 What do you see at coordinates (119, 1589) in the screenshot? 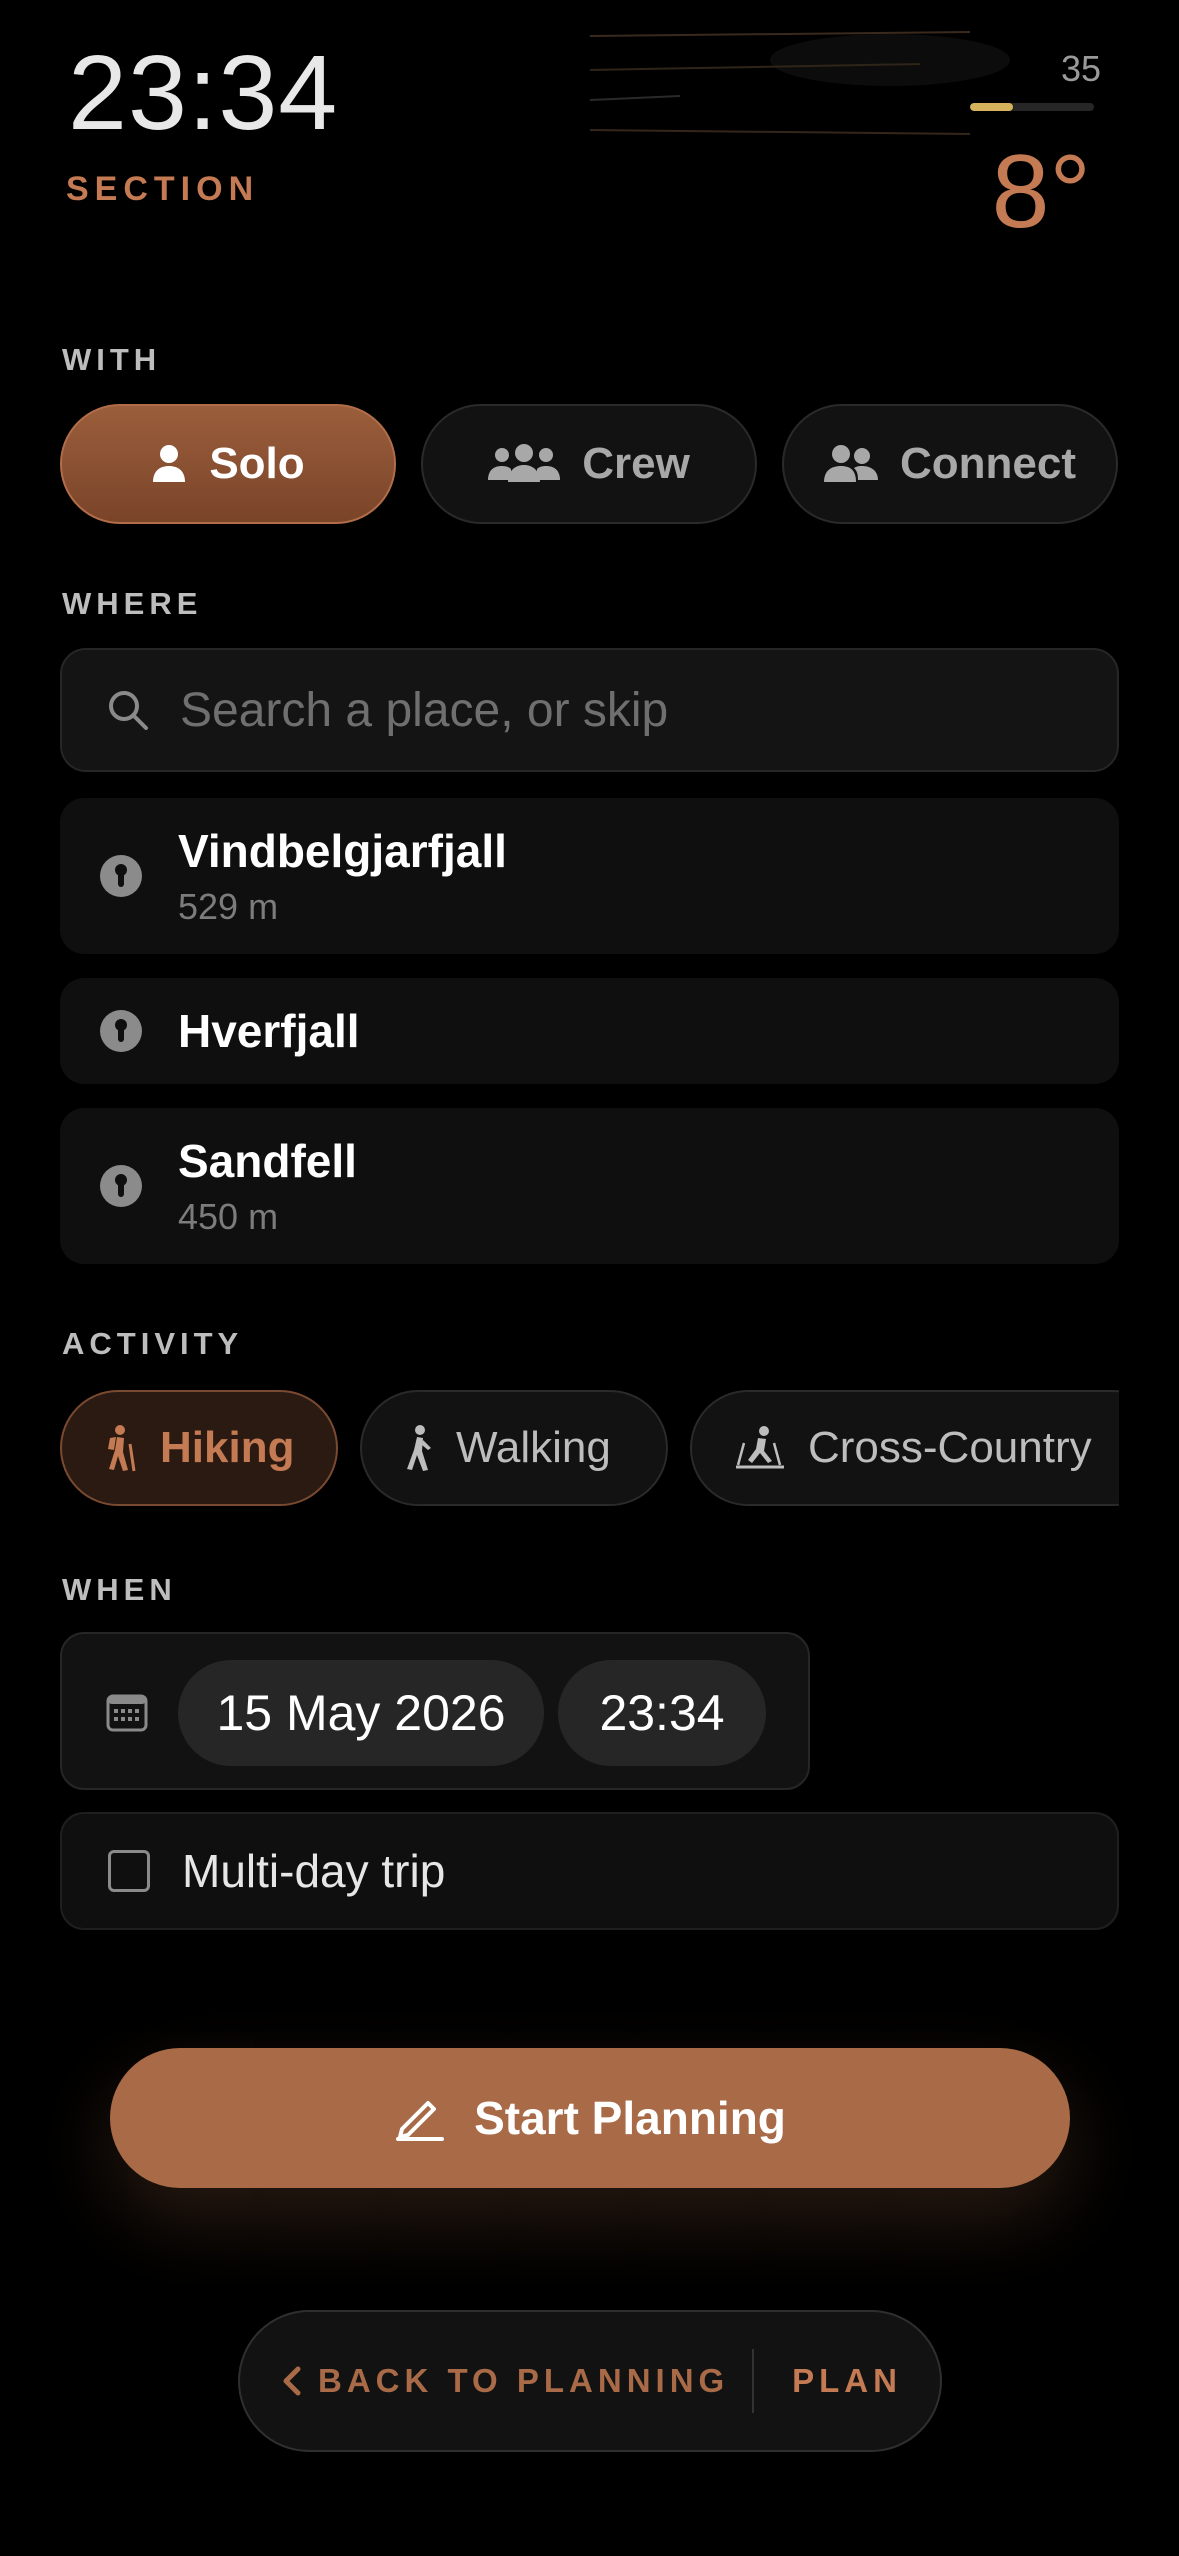
I see `when-title: WHEN` at bounding box center [119, 1589].